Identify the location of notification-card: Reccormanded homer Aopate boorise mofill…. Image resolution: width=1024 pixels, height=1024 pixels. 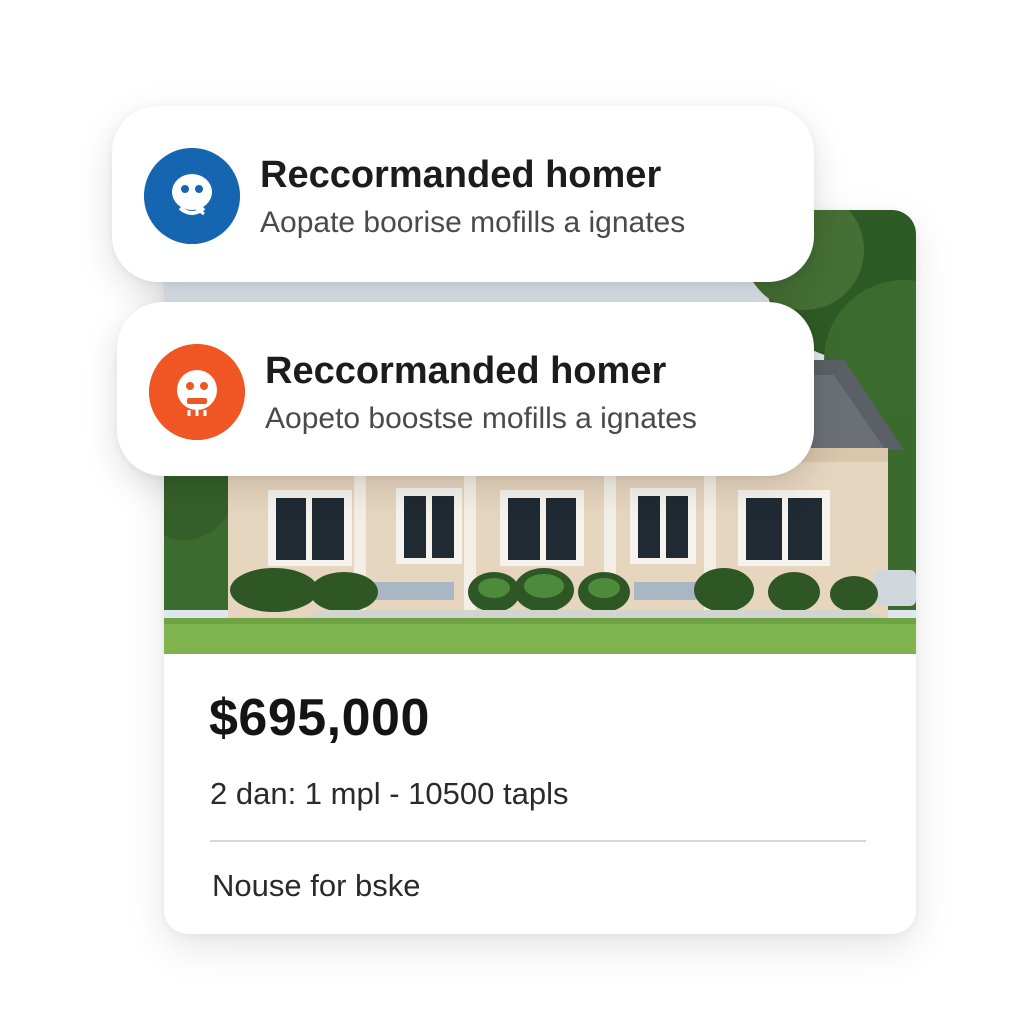
(463, 194).